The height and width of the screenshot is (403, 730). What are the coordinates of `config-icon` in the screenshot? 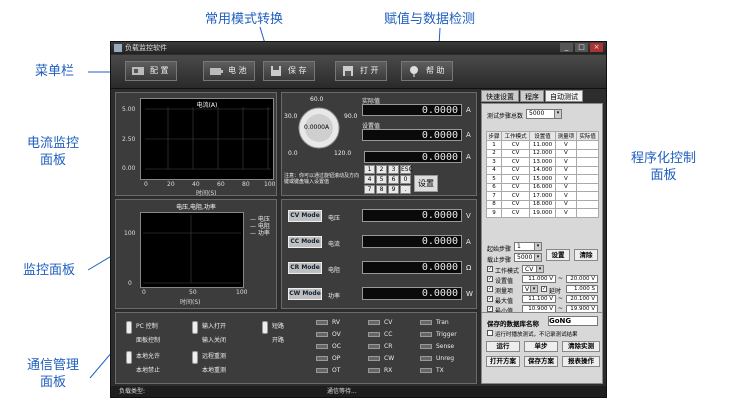 It's located at (138, 71).